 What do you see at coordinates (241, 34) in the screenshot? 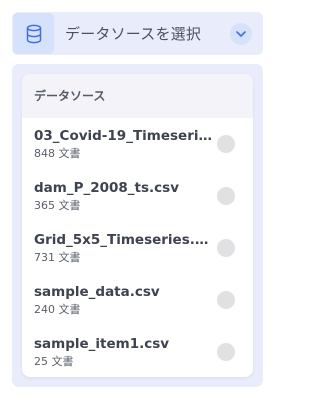
I see `chevron-down-icon` at bounding box center [241, 34].